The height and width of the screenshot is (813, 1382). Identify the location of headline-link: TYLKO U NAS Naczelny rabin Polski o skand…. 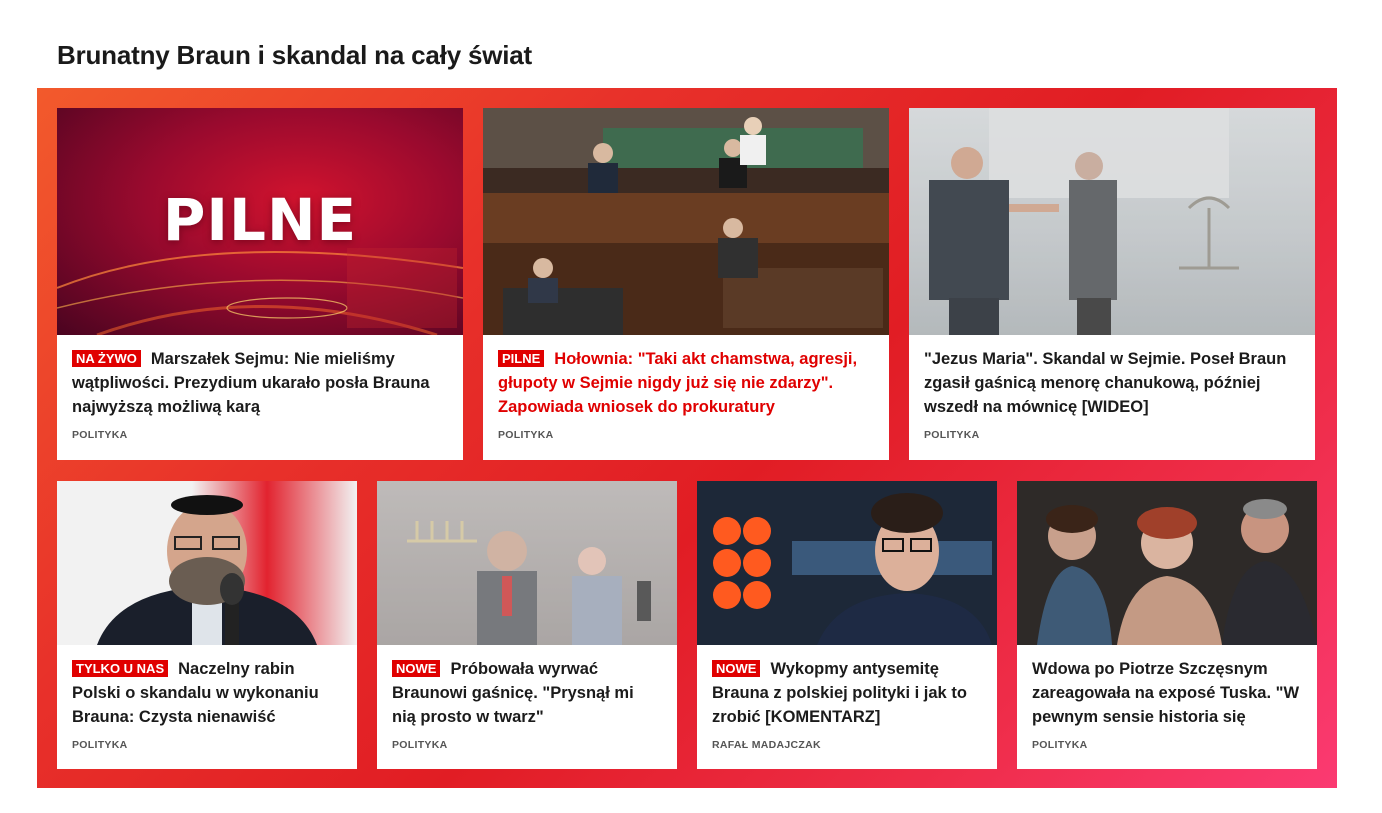
(207, 693).